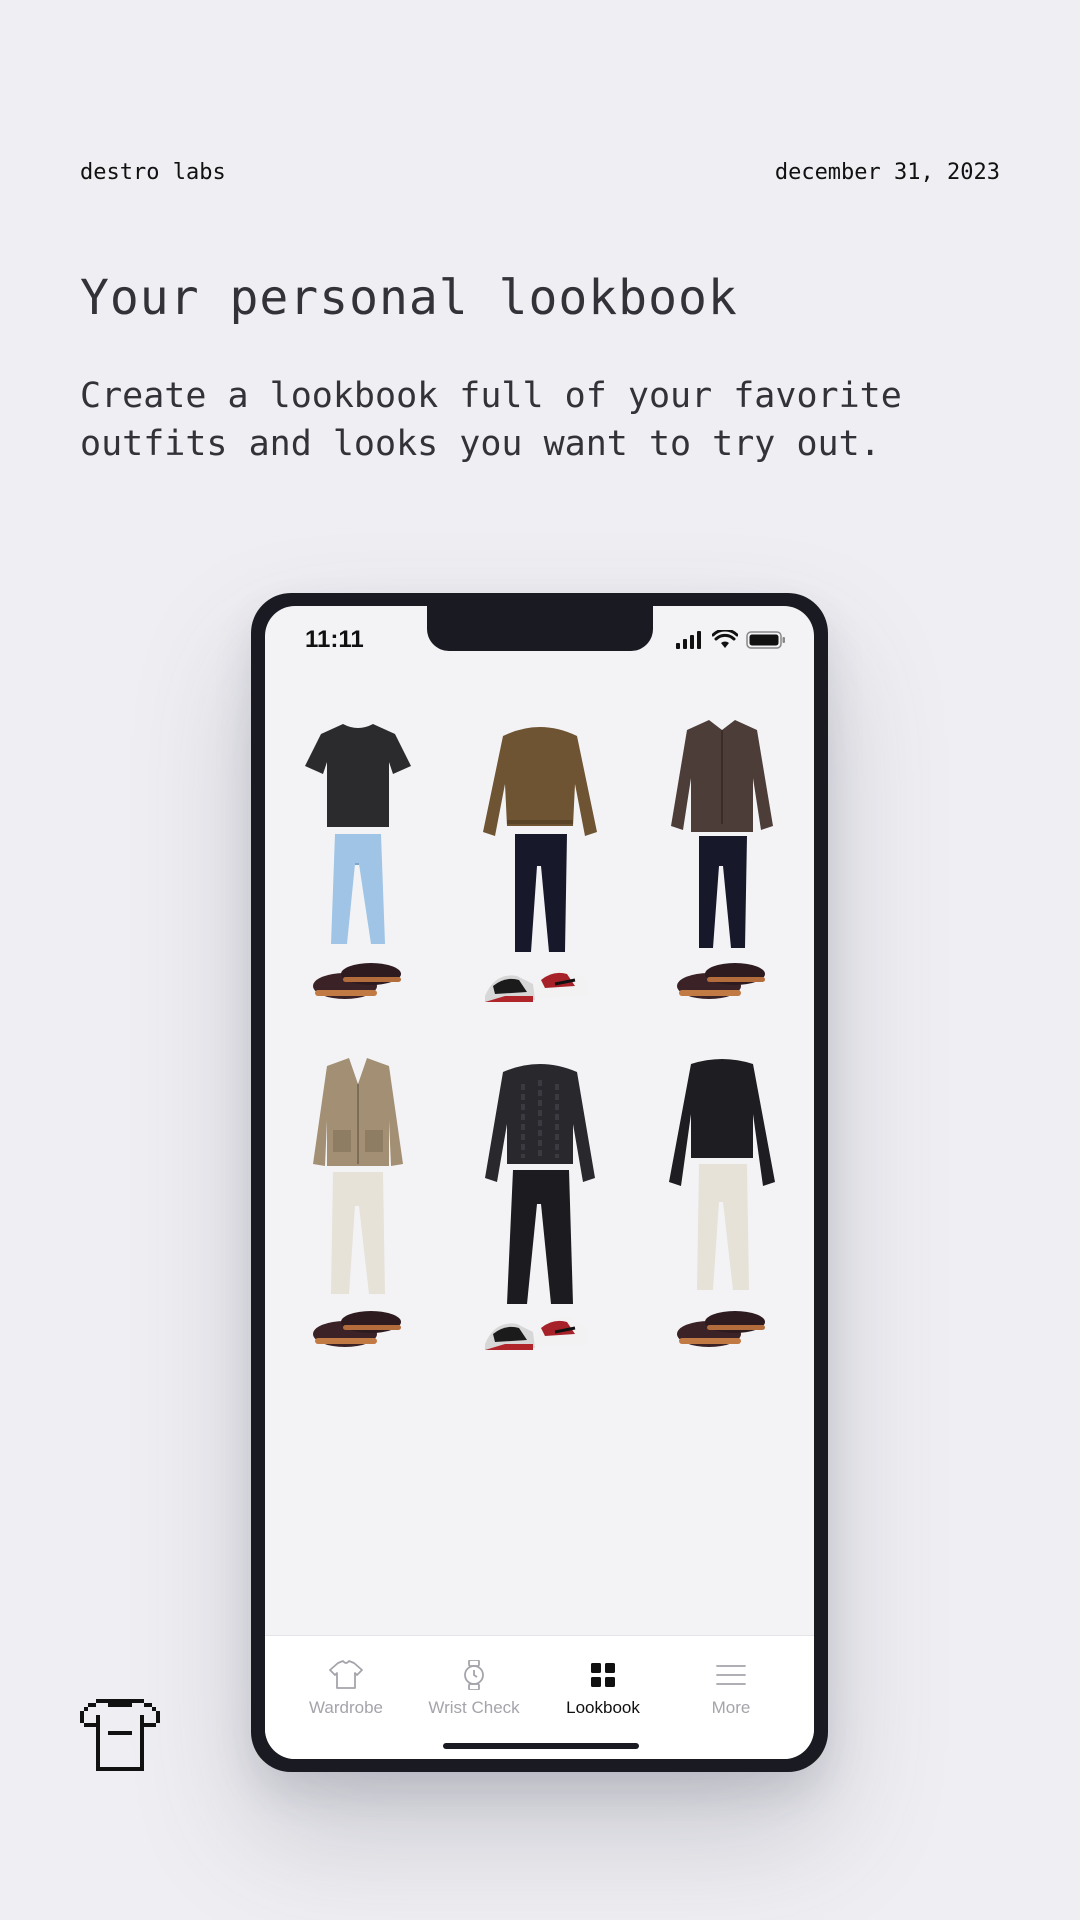  What do you see at coordinates (409, 298) in the screenshot?
I see `page-title: Your personal lookbook` at bounding box center [409, 298].